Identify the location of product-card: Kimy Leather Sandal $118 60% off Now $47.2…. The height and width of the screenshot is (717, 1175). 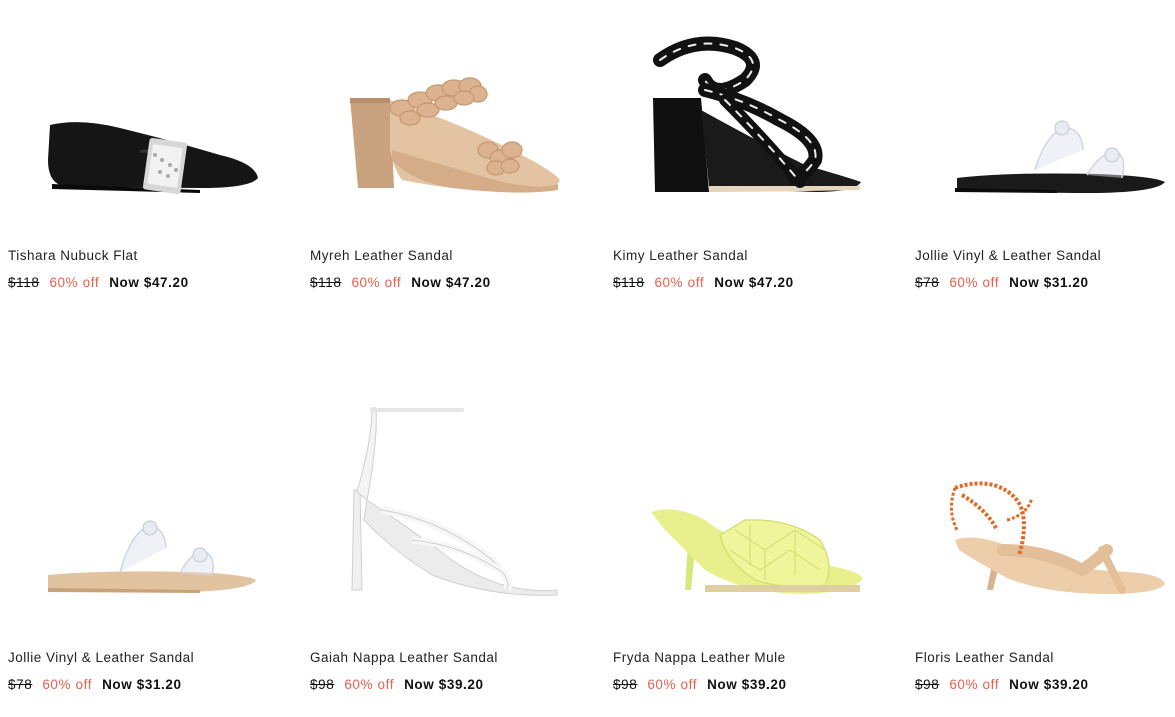
(750, 150).